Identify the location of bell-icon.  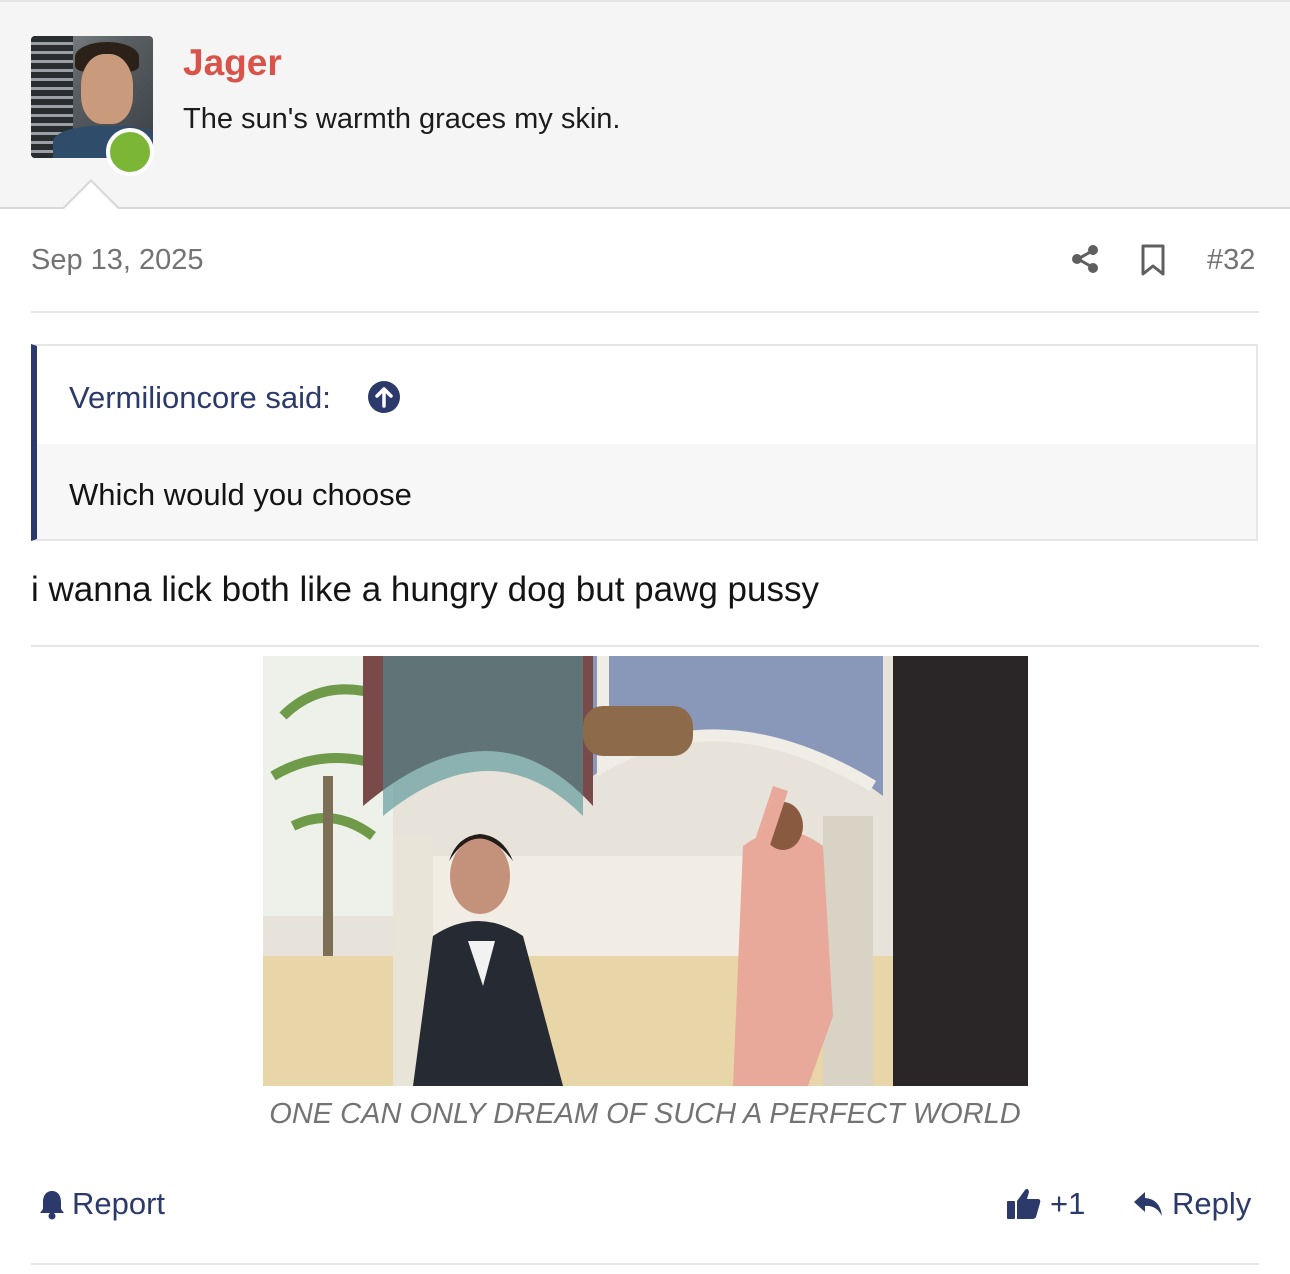
(52, 1205).